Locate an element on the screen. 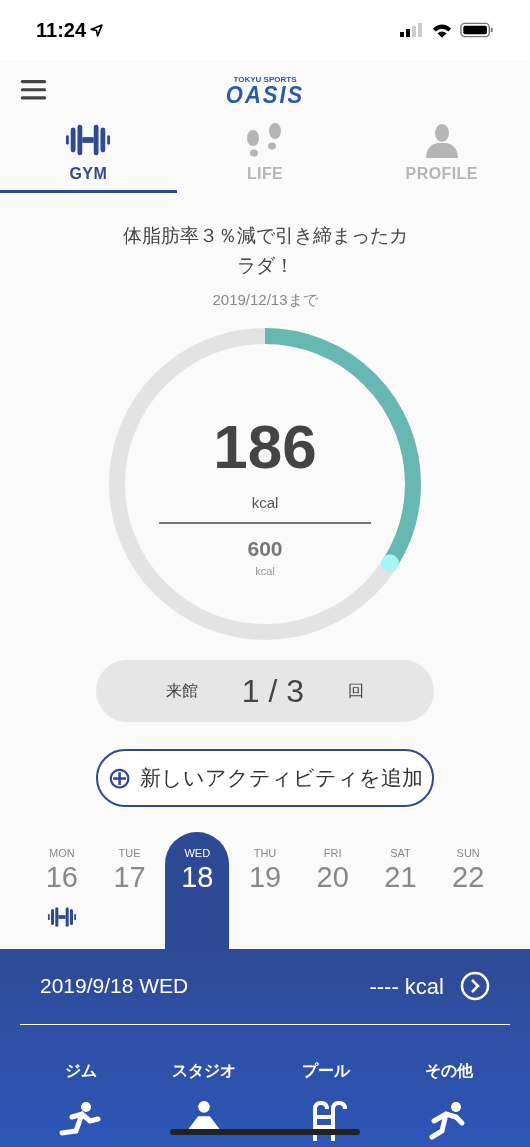 This screenshot has height=1147, width=530. panel-kcal: ---- kcal is located at coordinates (406, 986).